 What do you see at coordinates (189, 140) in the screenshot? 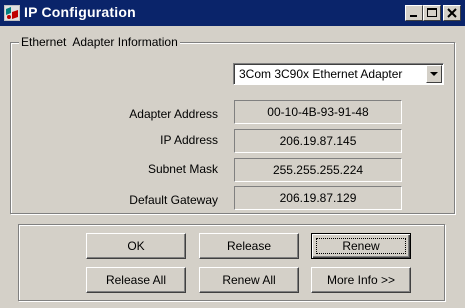
I see `ip-address-label: IP Address` at bounding box center [189, 140].